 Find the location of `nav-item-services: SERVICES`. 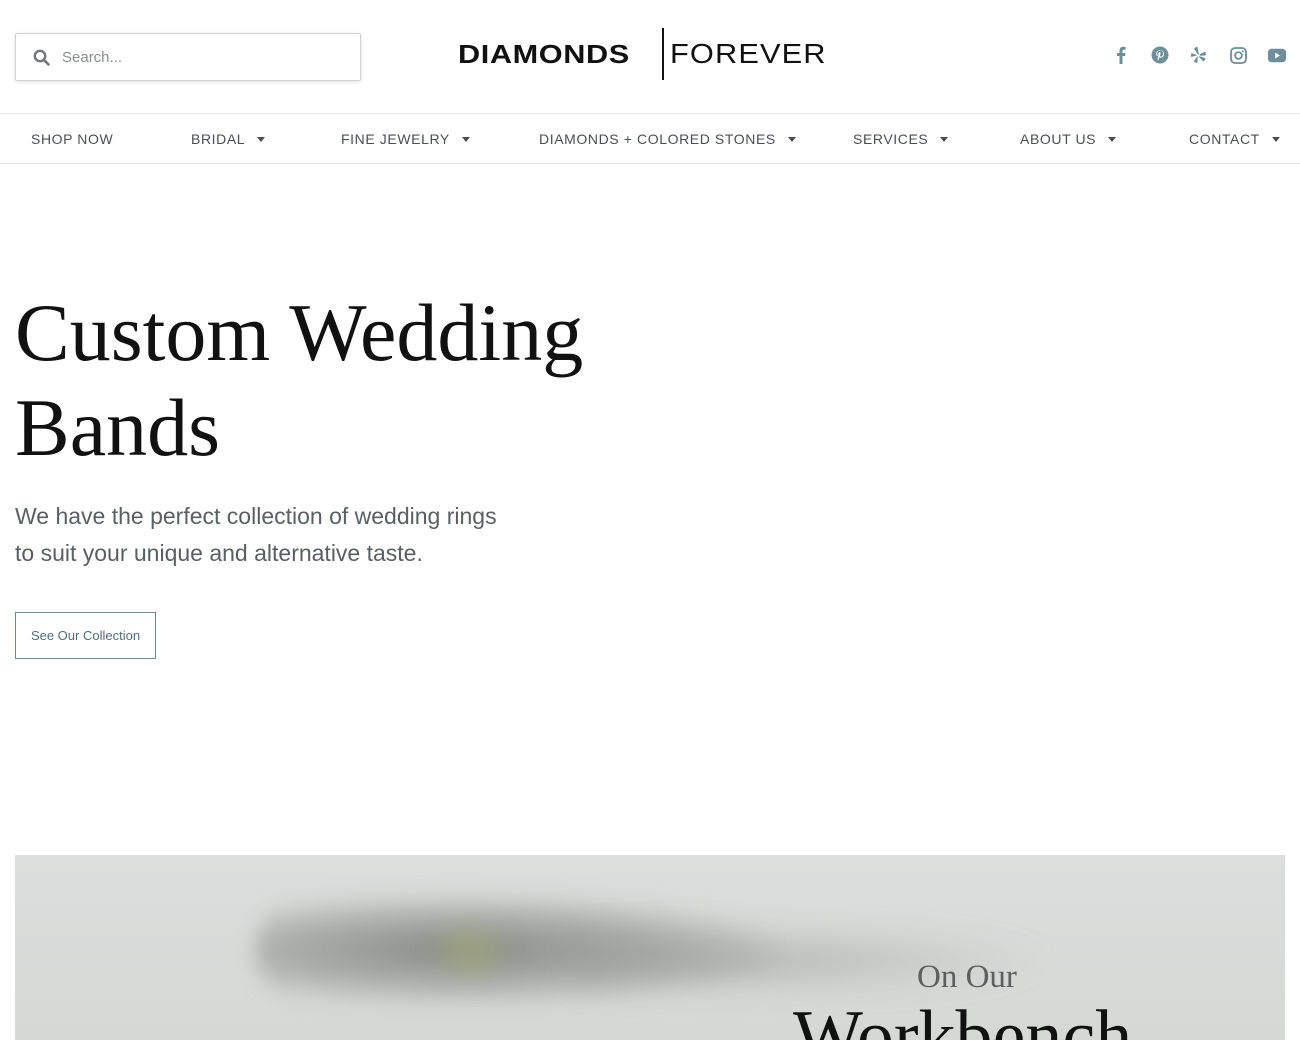

nav-item-services: SERVICES is located at coordinates (901, 139).